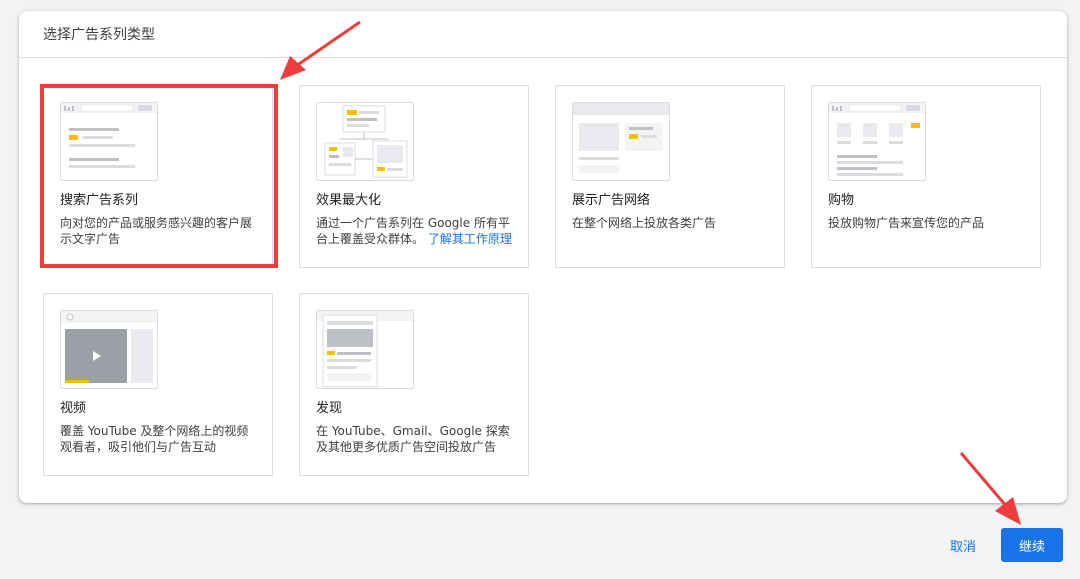 The width and height of the screenshot is (1080, 579). Describe the element at coordinates (99, 200) in the screenshot. I see `card-title: 搜索广告系列` at that location.